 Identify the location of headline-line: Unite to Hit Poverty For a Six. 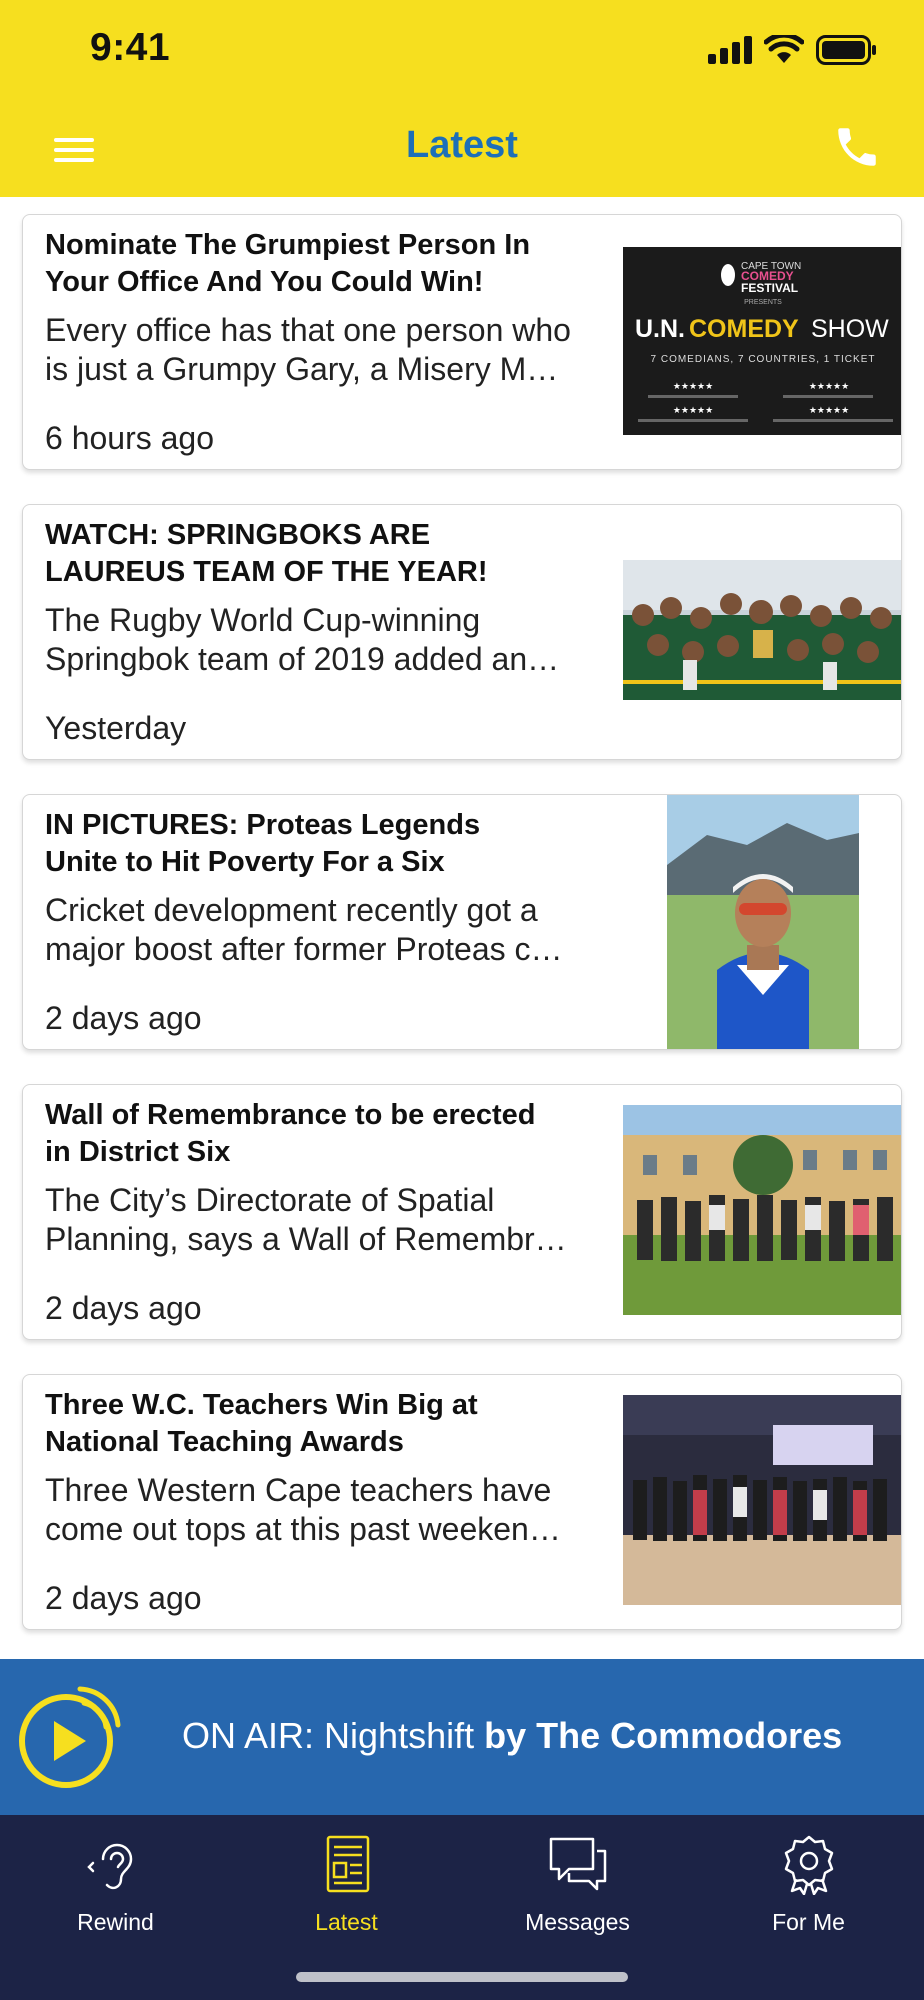
(245, 862).